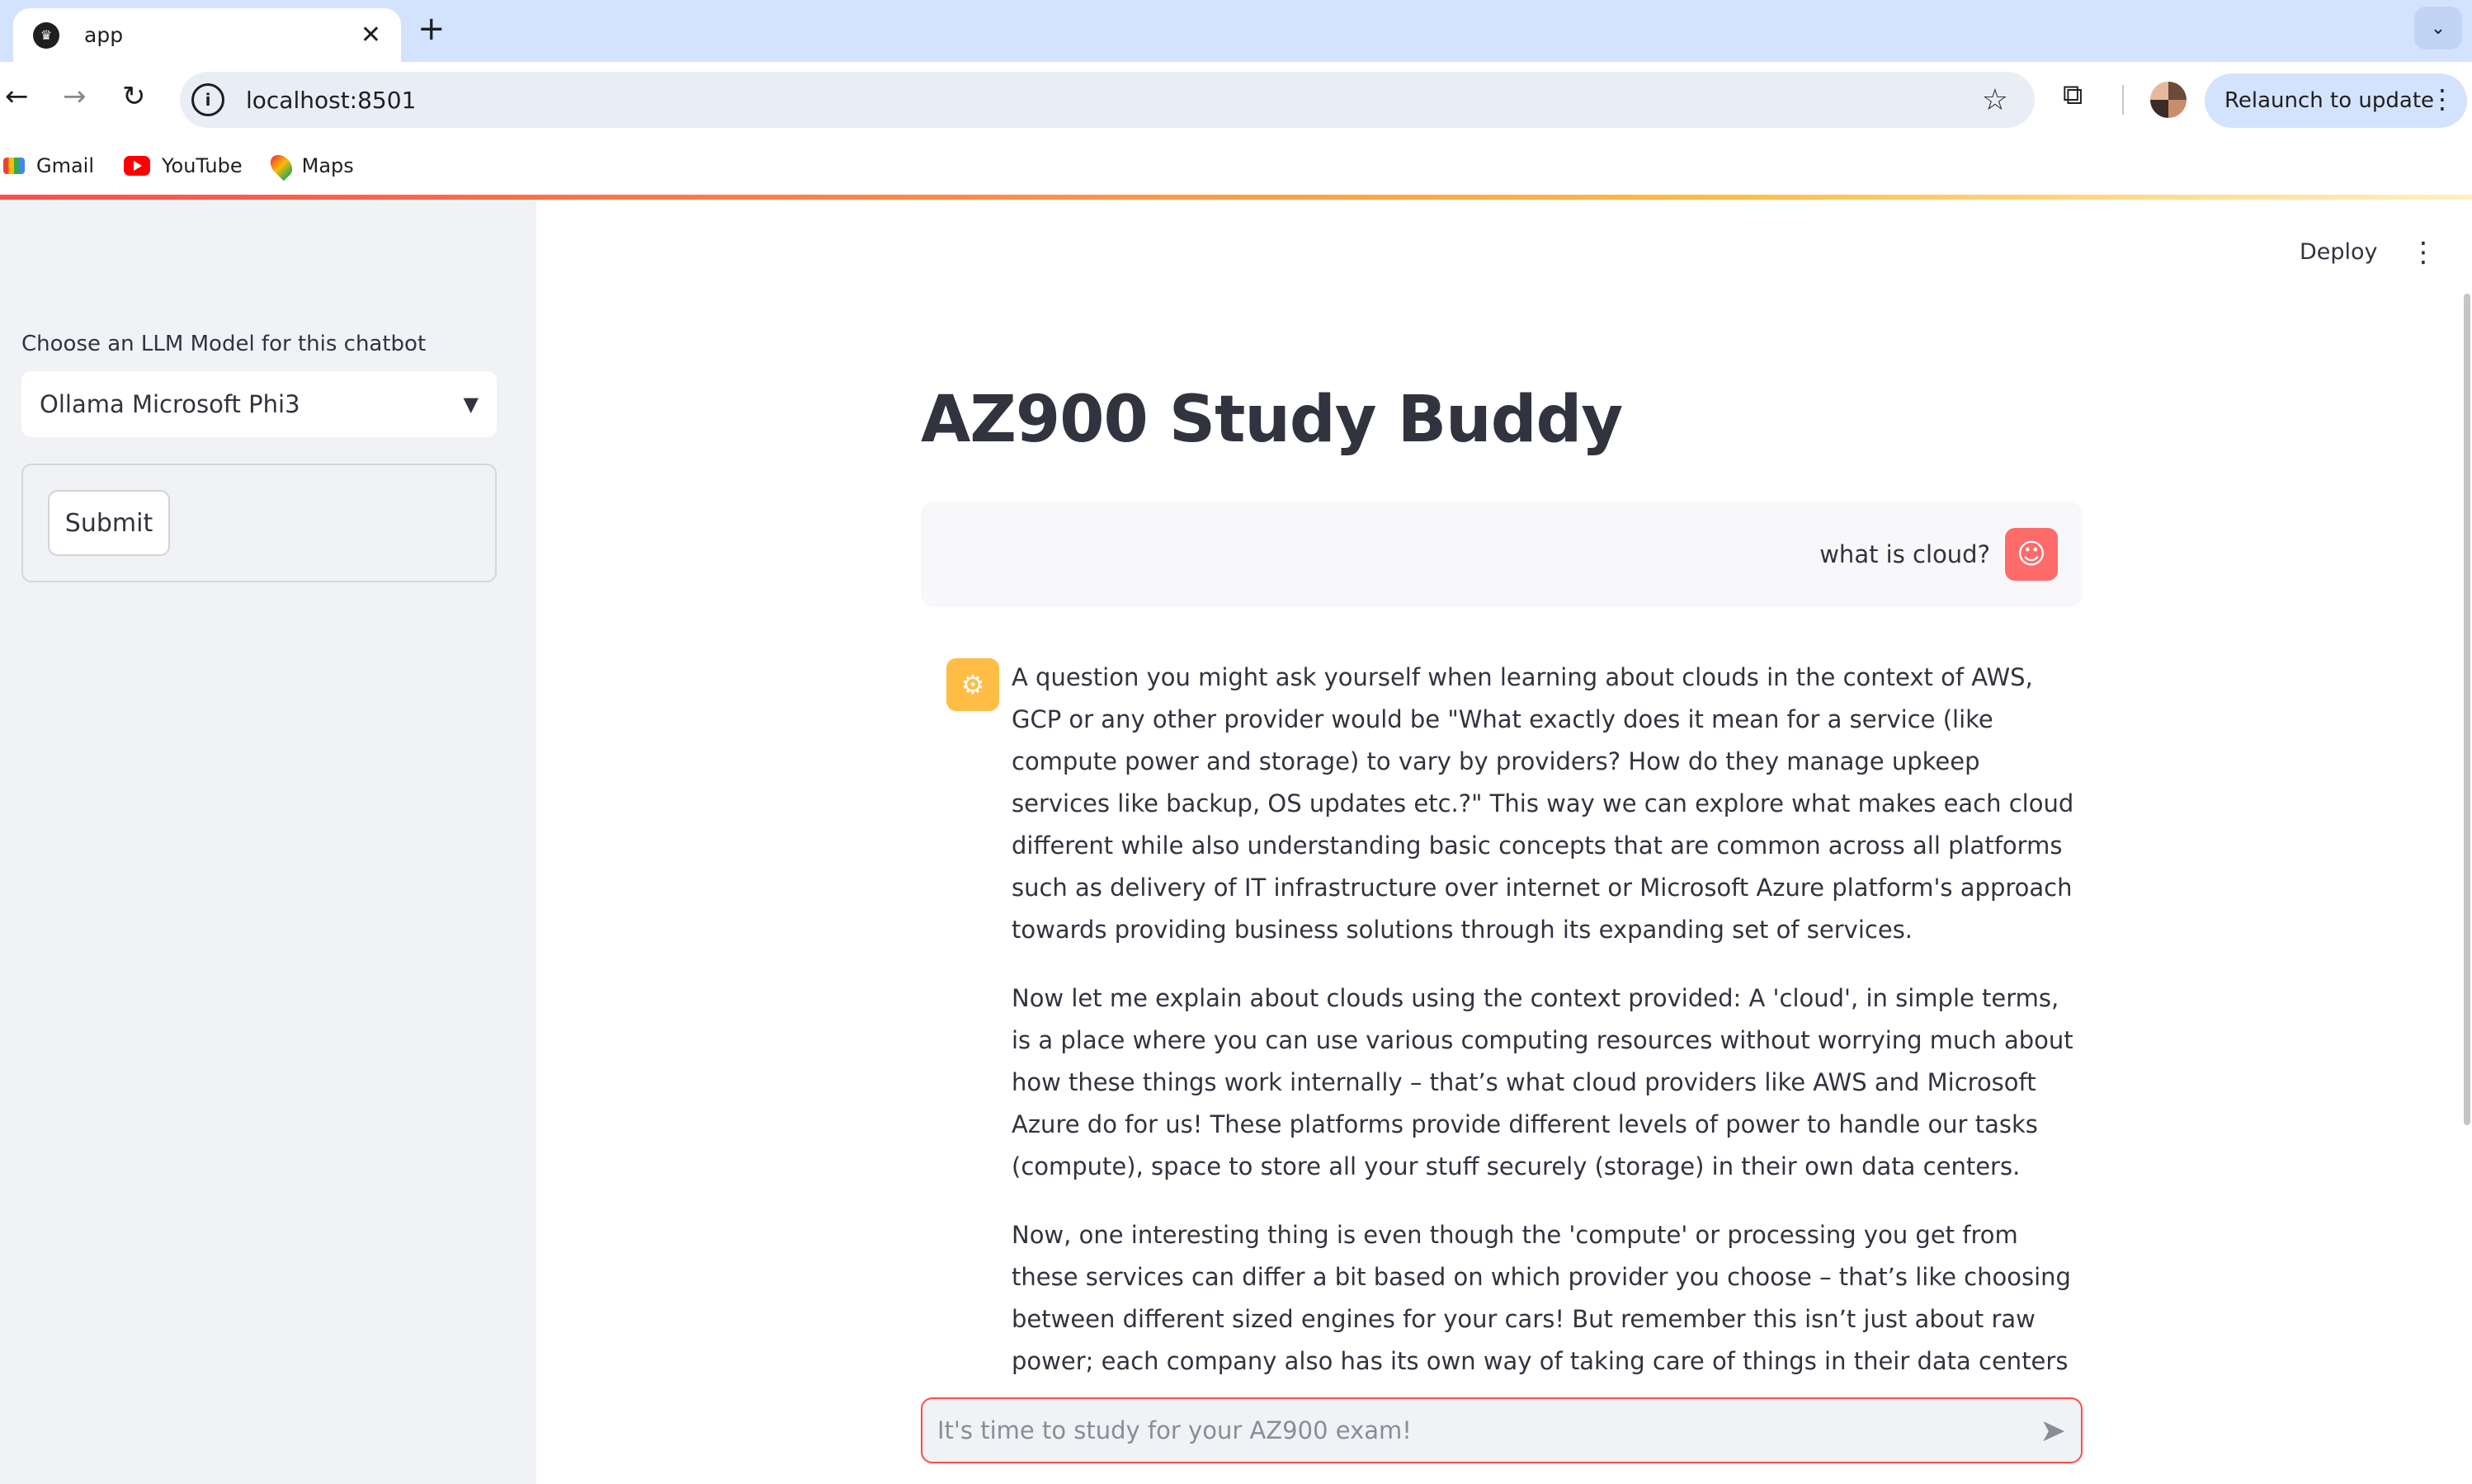 This screenshot has height=1484, width=2472. I want to click on deploy-button: Deploy, so click(2339, 252).